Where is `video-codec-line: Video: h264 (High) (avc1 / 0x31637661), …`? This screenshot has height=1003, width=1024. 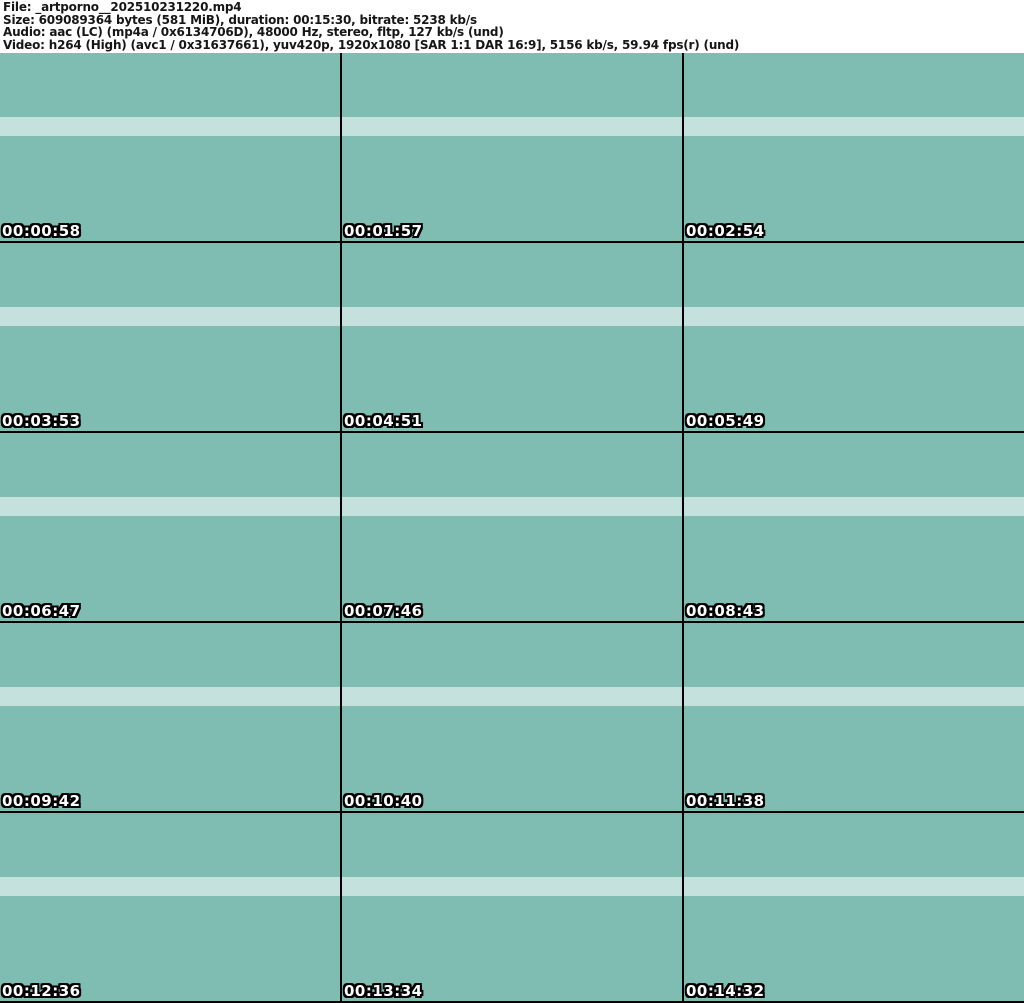 video-codec-line: Video: h264 (High) (avc1 / 0x31637661), … is located at coordinates (371, 44).